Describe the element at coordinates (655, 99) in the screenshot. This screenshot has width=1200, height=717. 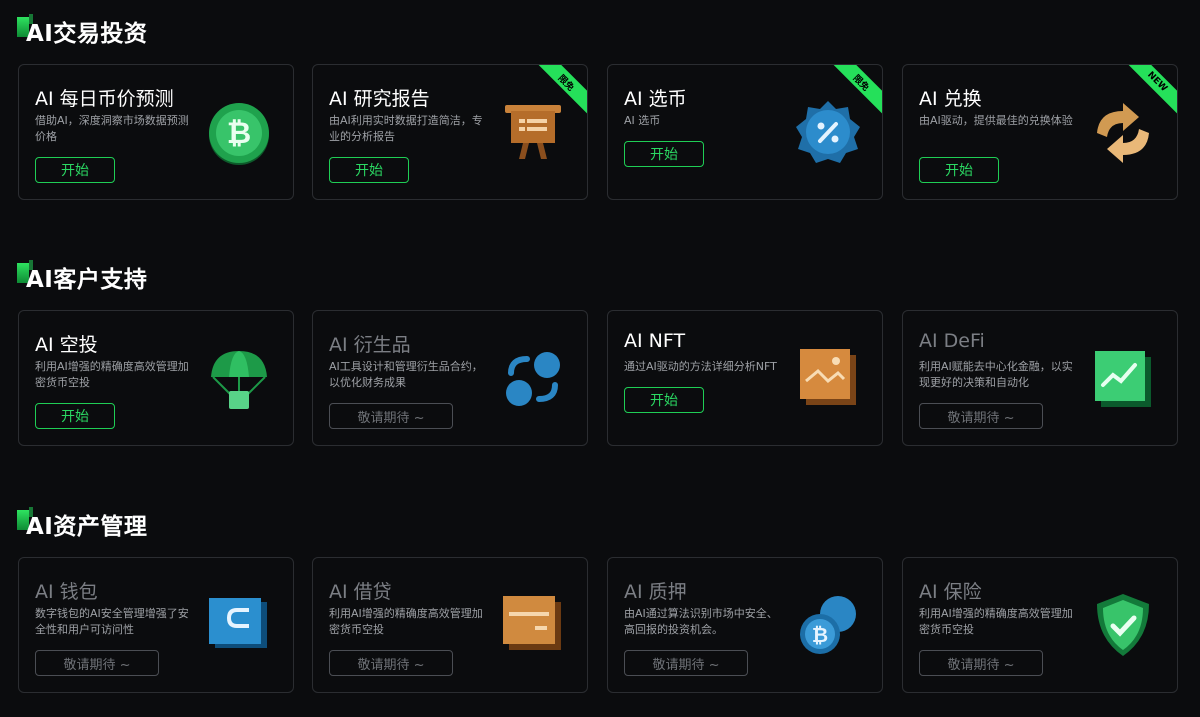
I see `card-title: AI 选币` at that location.